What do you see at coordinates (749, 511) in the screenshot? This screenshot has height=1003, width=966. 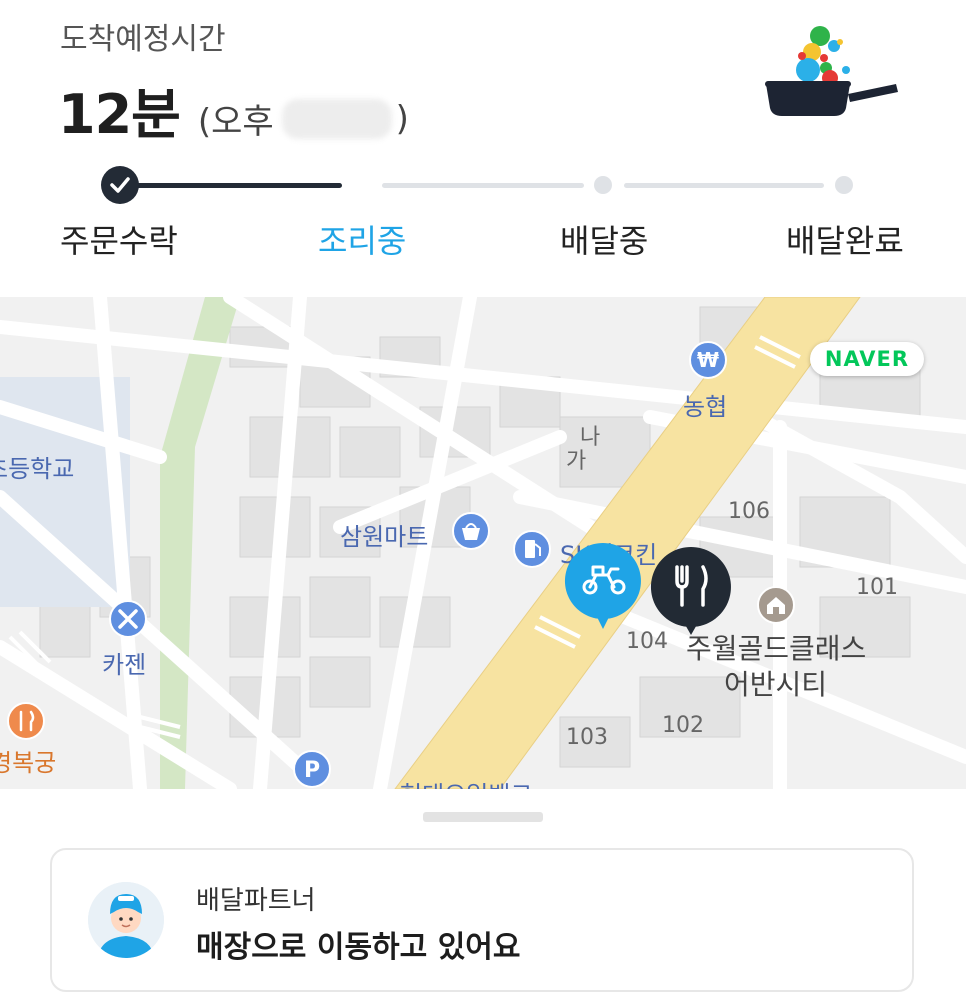 I see `map-label-106: 106` at bounding box center [749, 511].